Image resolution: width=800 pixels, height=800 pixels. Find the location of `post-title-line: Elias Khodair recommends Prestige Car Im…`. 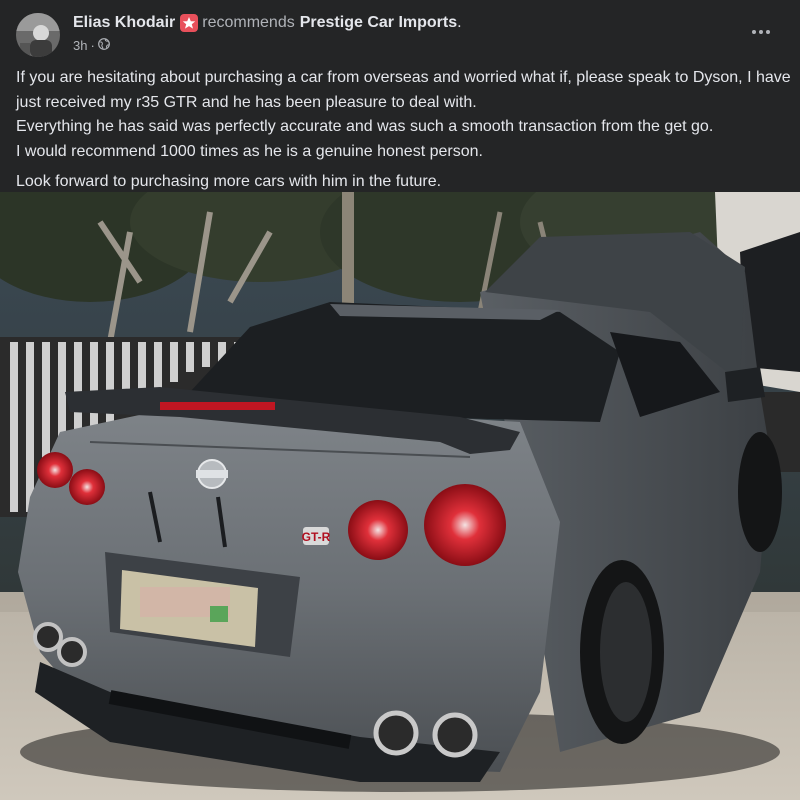

post-title-line: Elias Khodair recommends Prestige Car Im… is located at coordinates (267, 23).